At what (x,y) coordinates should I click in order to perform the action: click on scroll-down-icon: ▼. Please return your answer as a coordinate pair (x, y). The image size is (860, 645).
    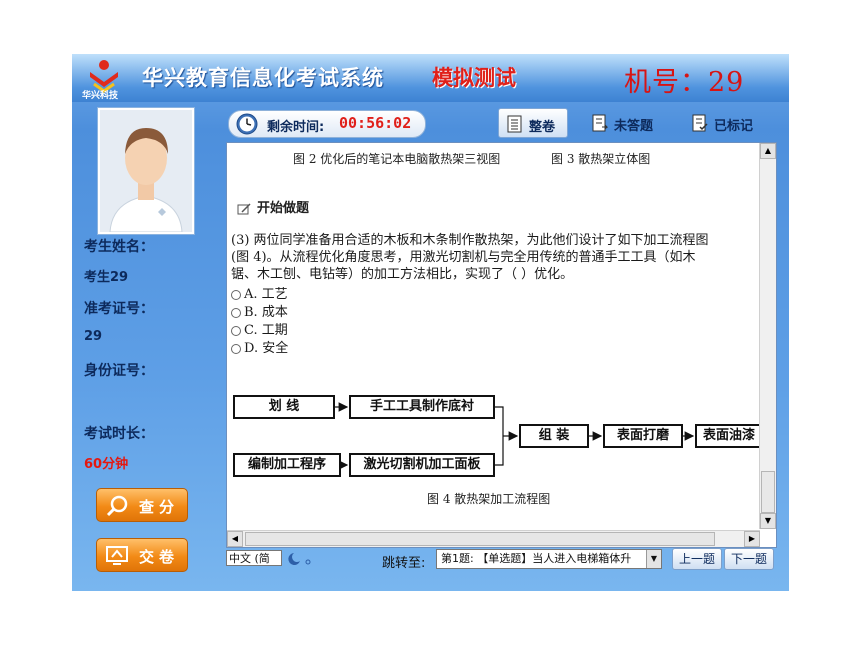
    Looking at the image, I should click on (768, 521).